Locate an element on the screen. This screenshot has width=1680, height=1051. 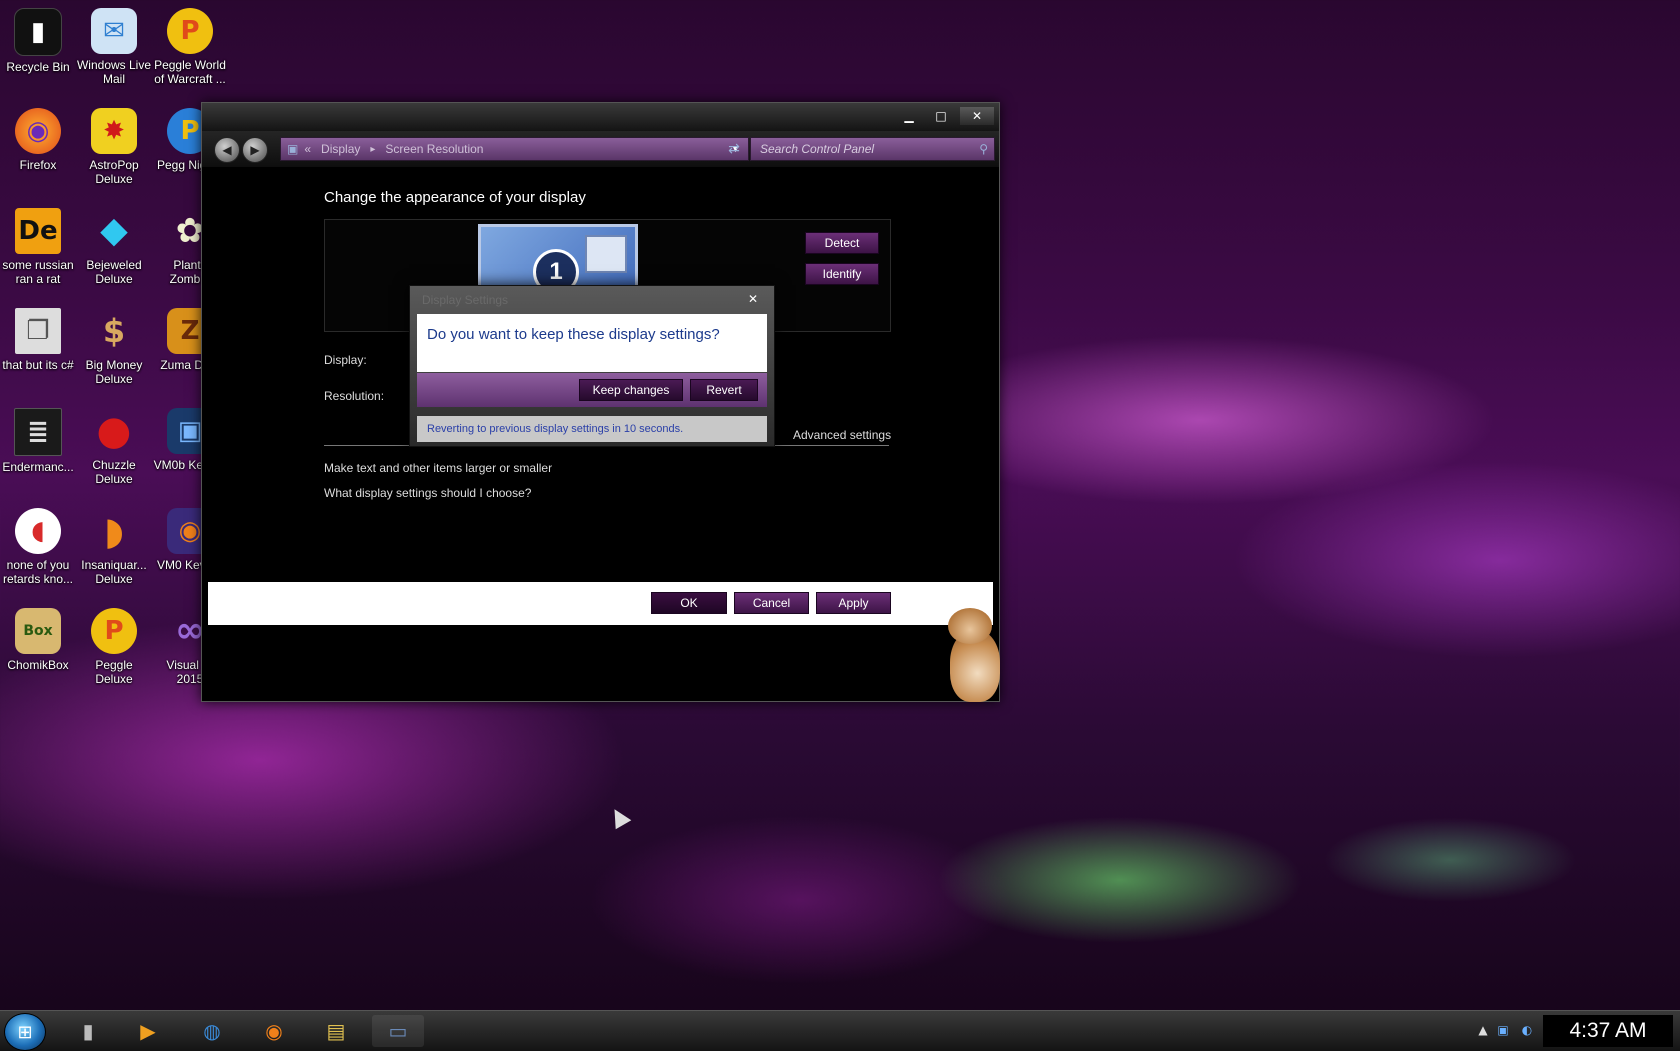
window-titlebar: ▁ □ ✕ is located at coordinates (600, 117).